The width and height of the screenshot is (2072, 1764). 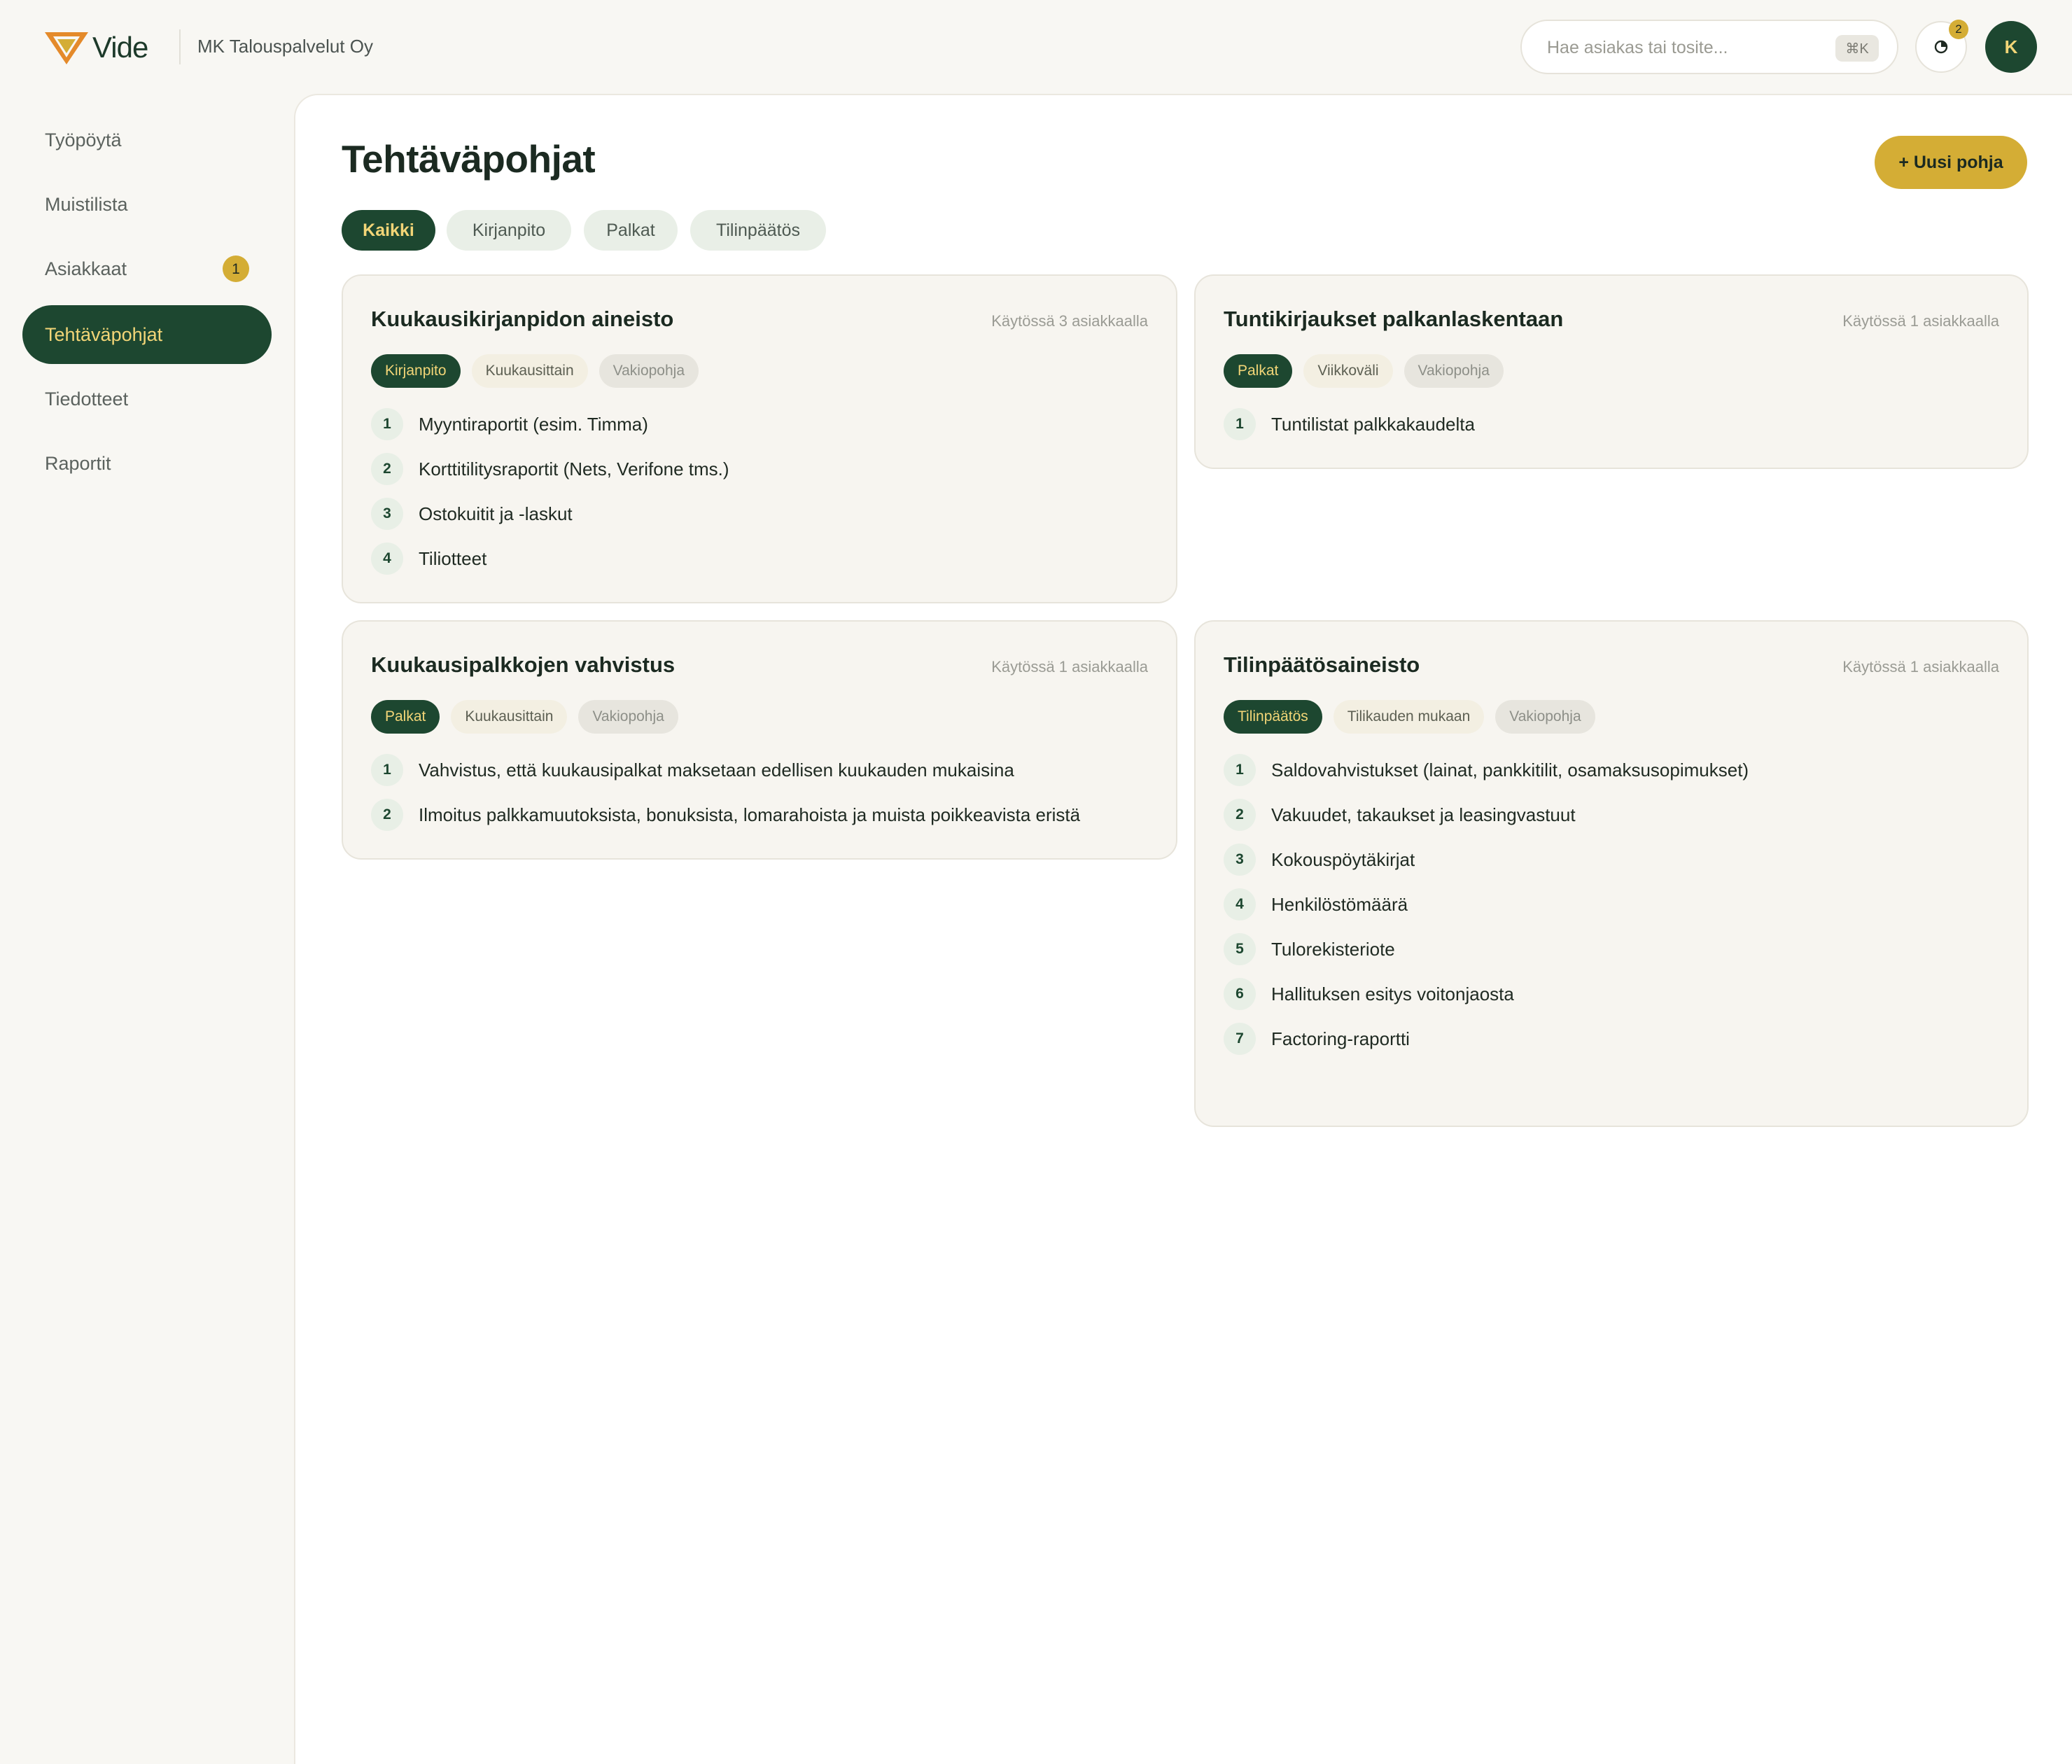 What do you see at coordinates (1240, 994) in the screenshot?
I see `step-number: 6` at bounding box center [1240, 994].